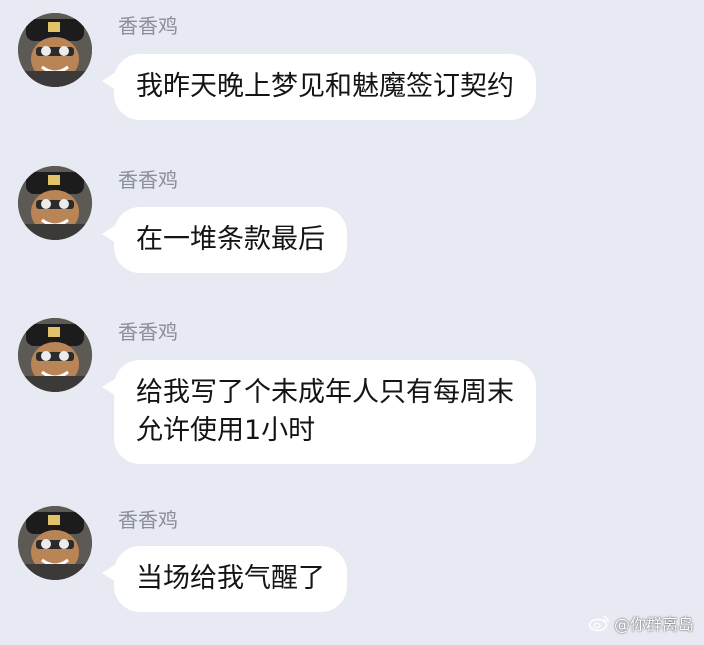  Describe the element at coordinates (325, 86) in the screenshot. I see `message-text: 我昨天晚上梦见和魅魔签订契约` at that location.